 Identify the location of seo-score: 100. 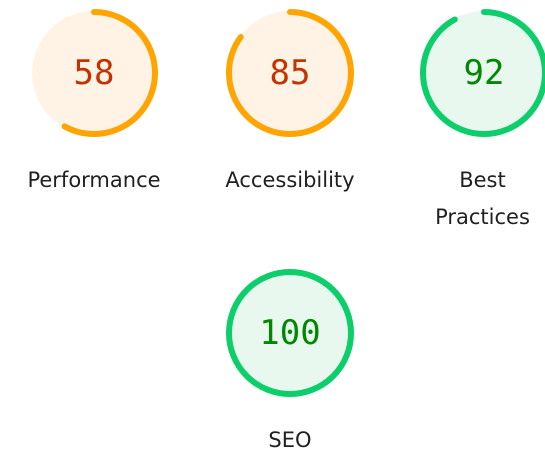
(290, 333).